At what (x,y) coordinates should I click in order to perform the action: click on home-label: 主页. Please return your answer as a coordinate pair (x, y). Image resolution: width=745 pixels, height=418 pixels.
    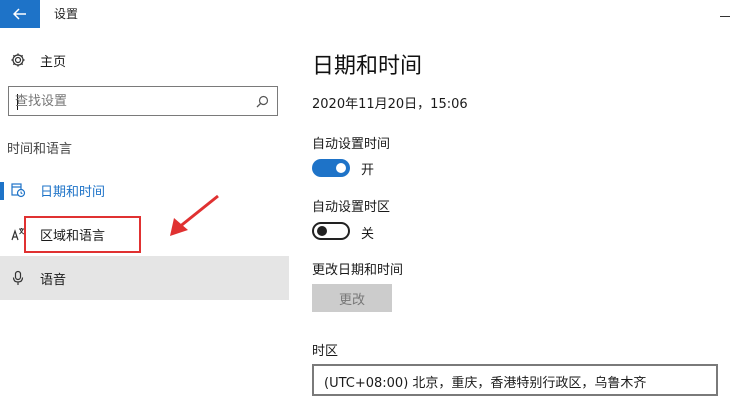
    Looking at the image, I should click on (53, 62).